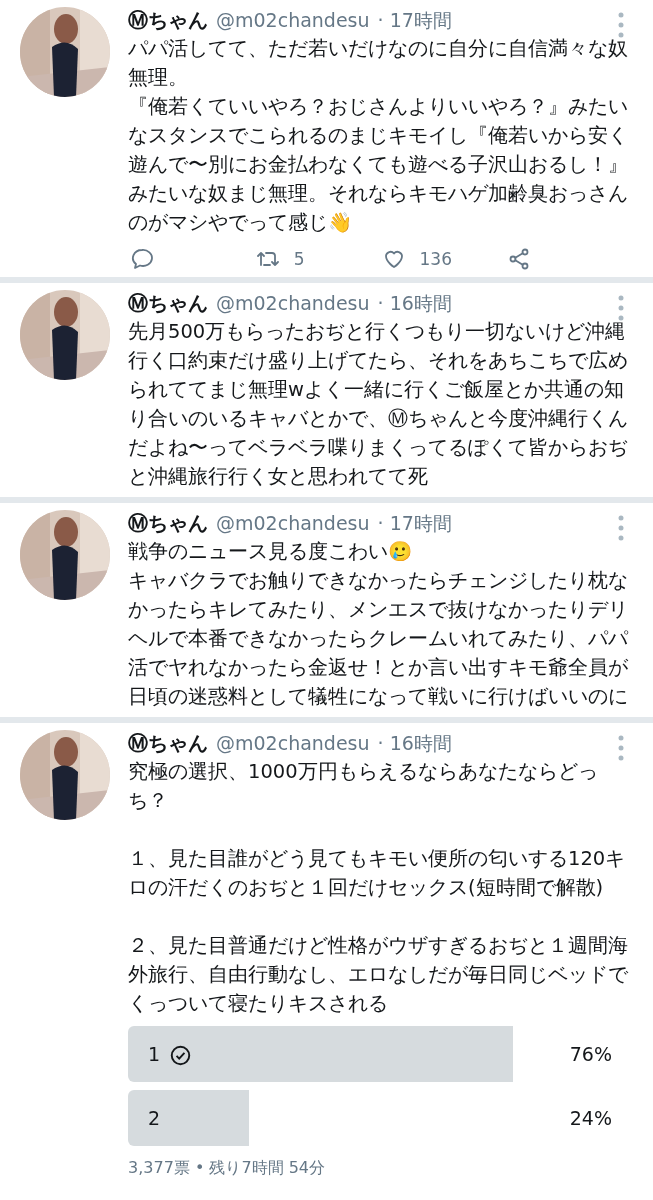 The height and width of the screenshot is (1200, 653). I want to click on tweet-text: 究極の選択、1000万円もらえるならあなたならどっち？, so click(363, 786).